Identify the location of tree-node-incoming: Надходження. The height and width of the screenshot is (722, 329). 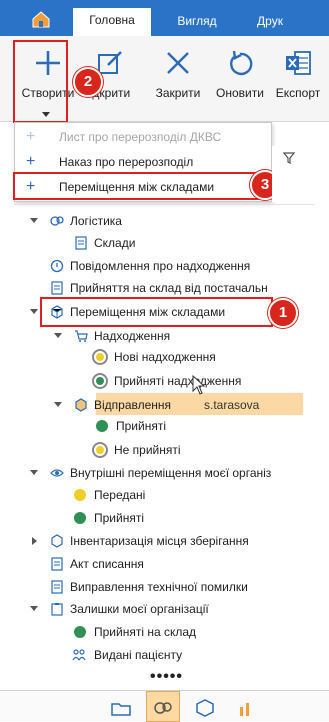
(164, 336).